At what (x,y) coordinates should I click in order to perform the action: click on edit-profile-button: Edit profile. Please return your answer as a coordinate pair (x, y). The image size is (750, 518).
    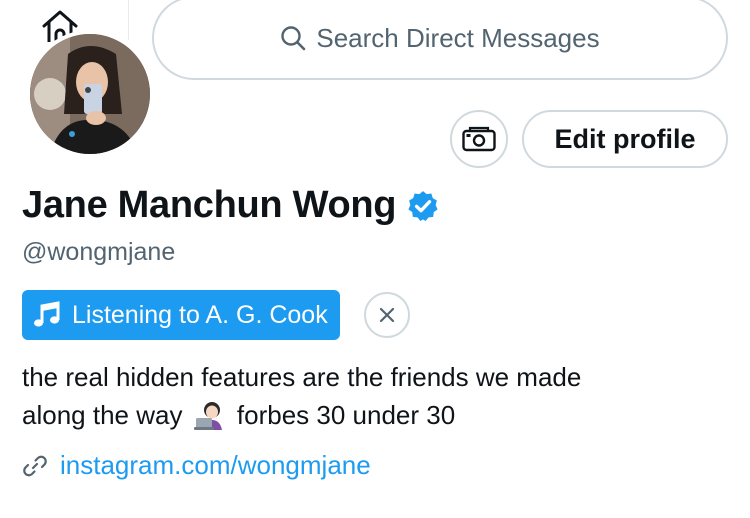
    Looking at the image, I should click on (625, 139).